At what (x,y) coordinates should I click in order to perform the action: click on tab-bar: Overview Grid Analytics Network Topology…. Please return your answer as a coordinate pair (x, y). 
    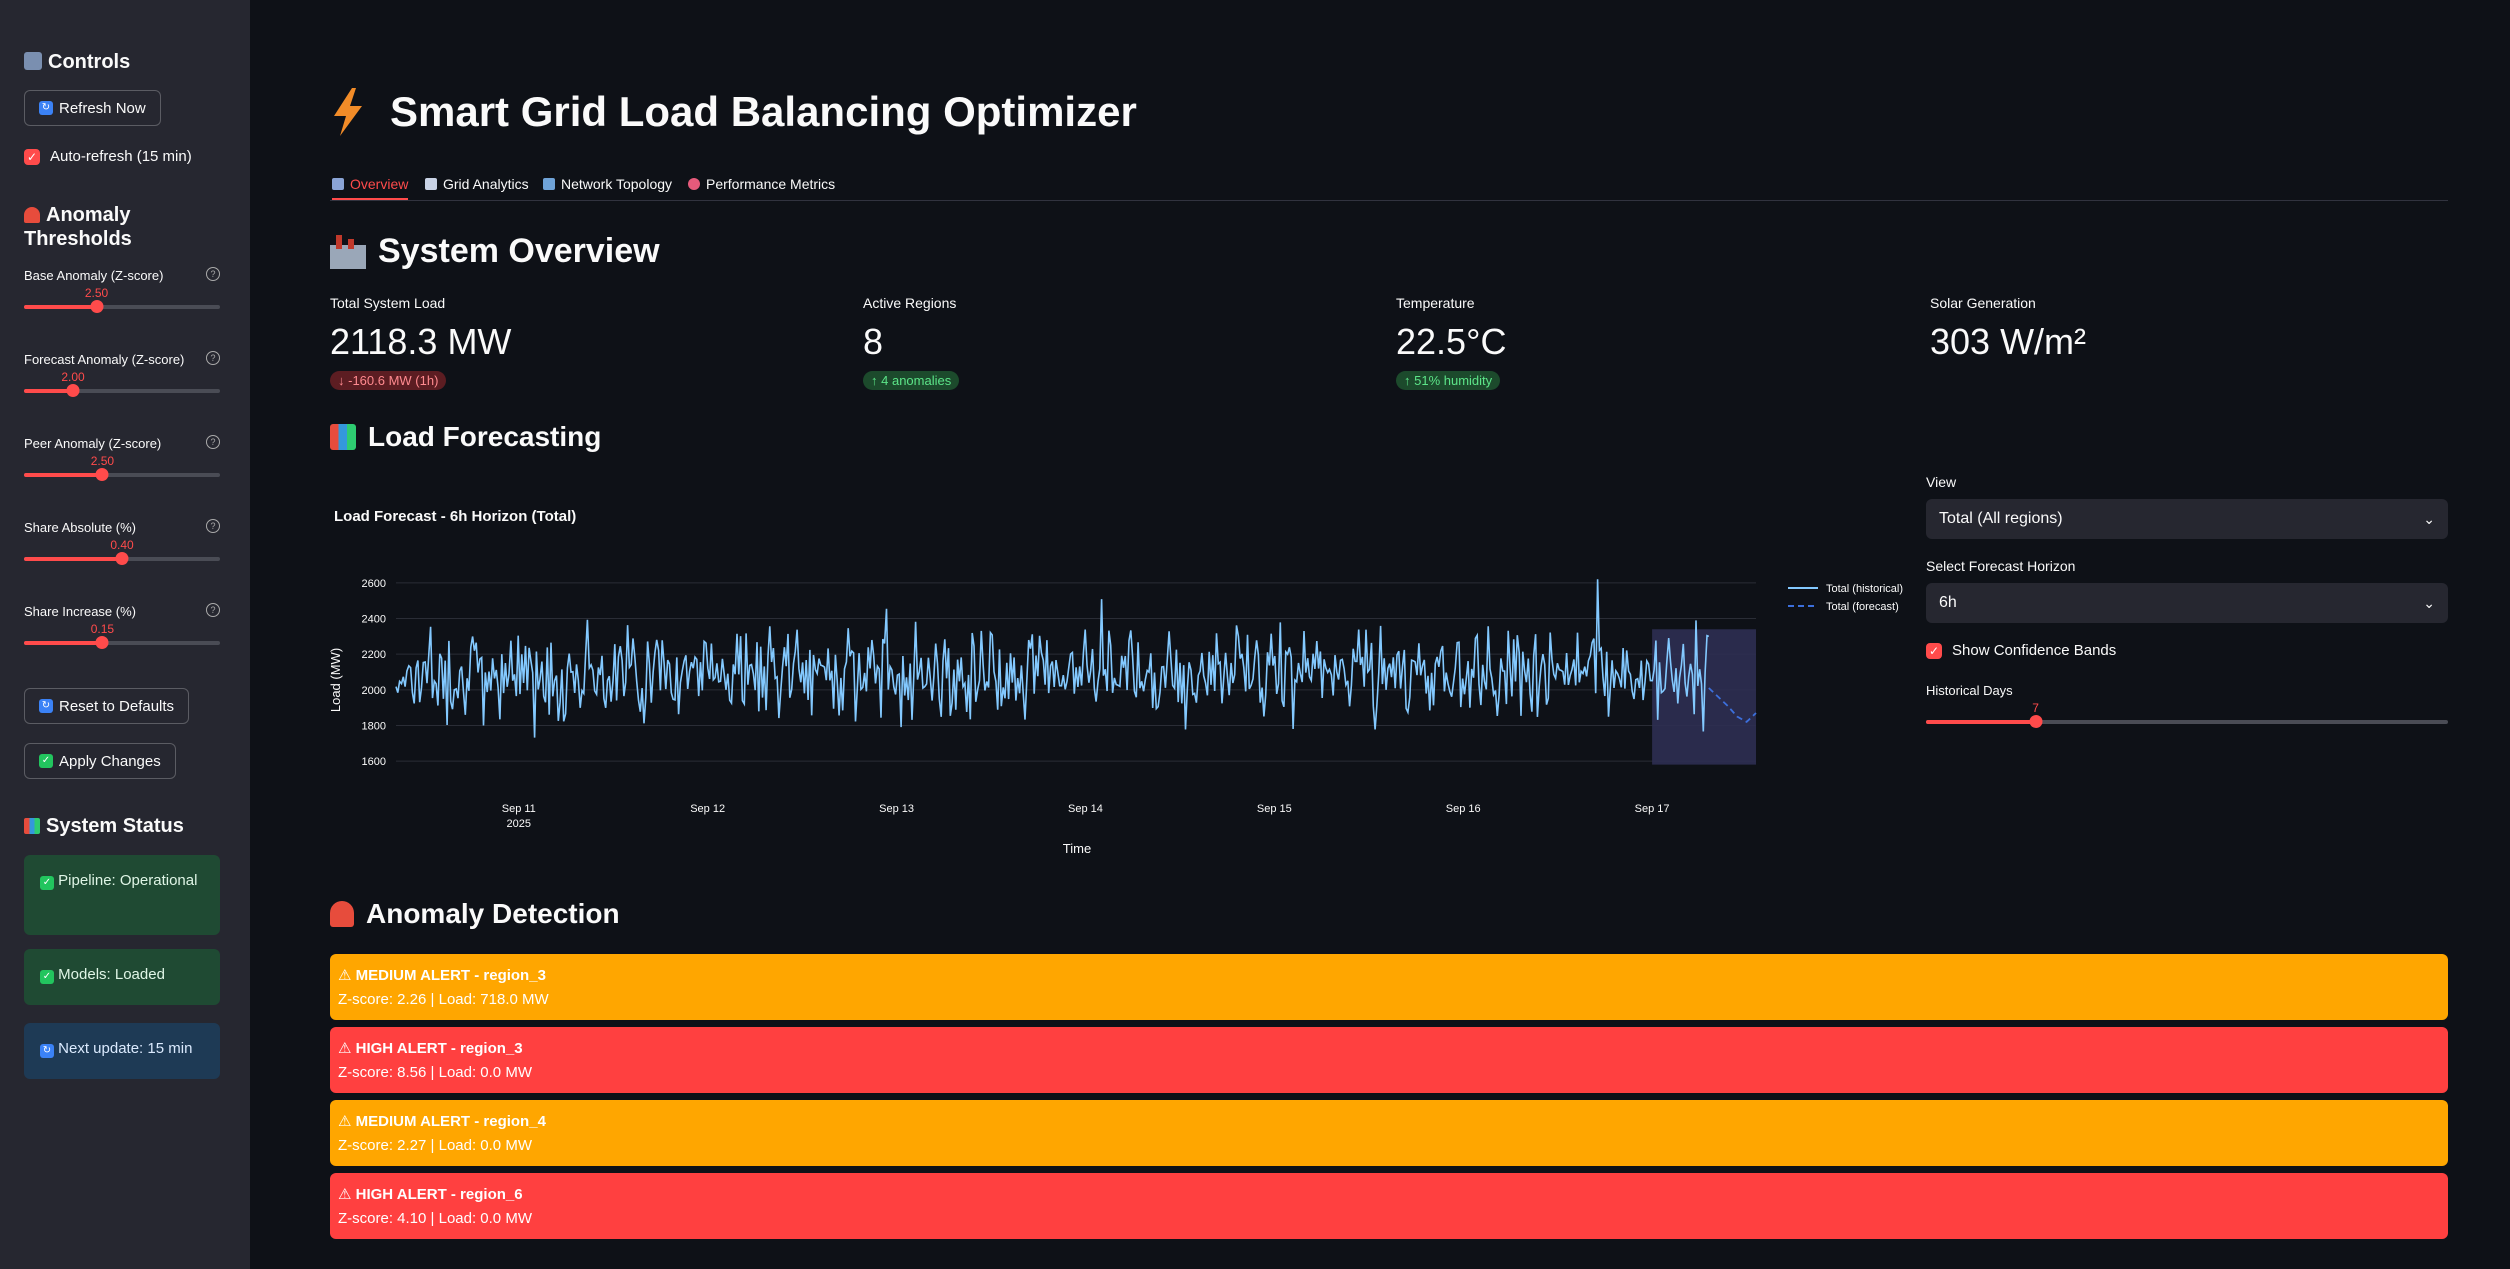
    Looking at the image, I should click on (1389, 184).